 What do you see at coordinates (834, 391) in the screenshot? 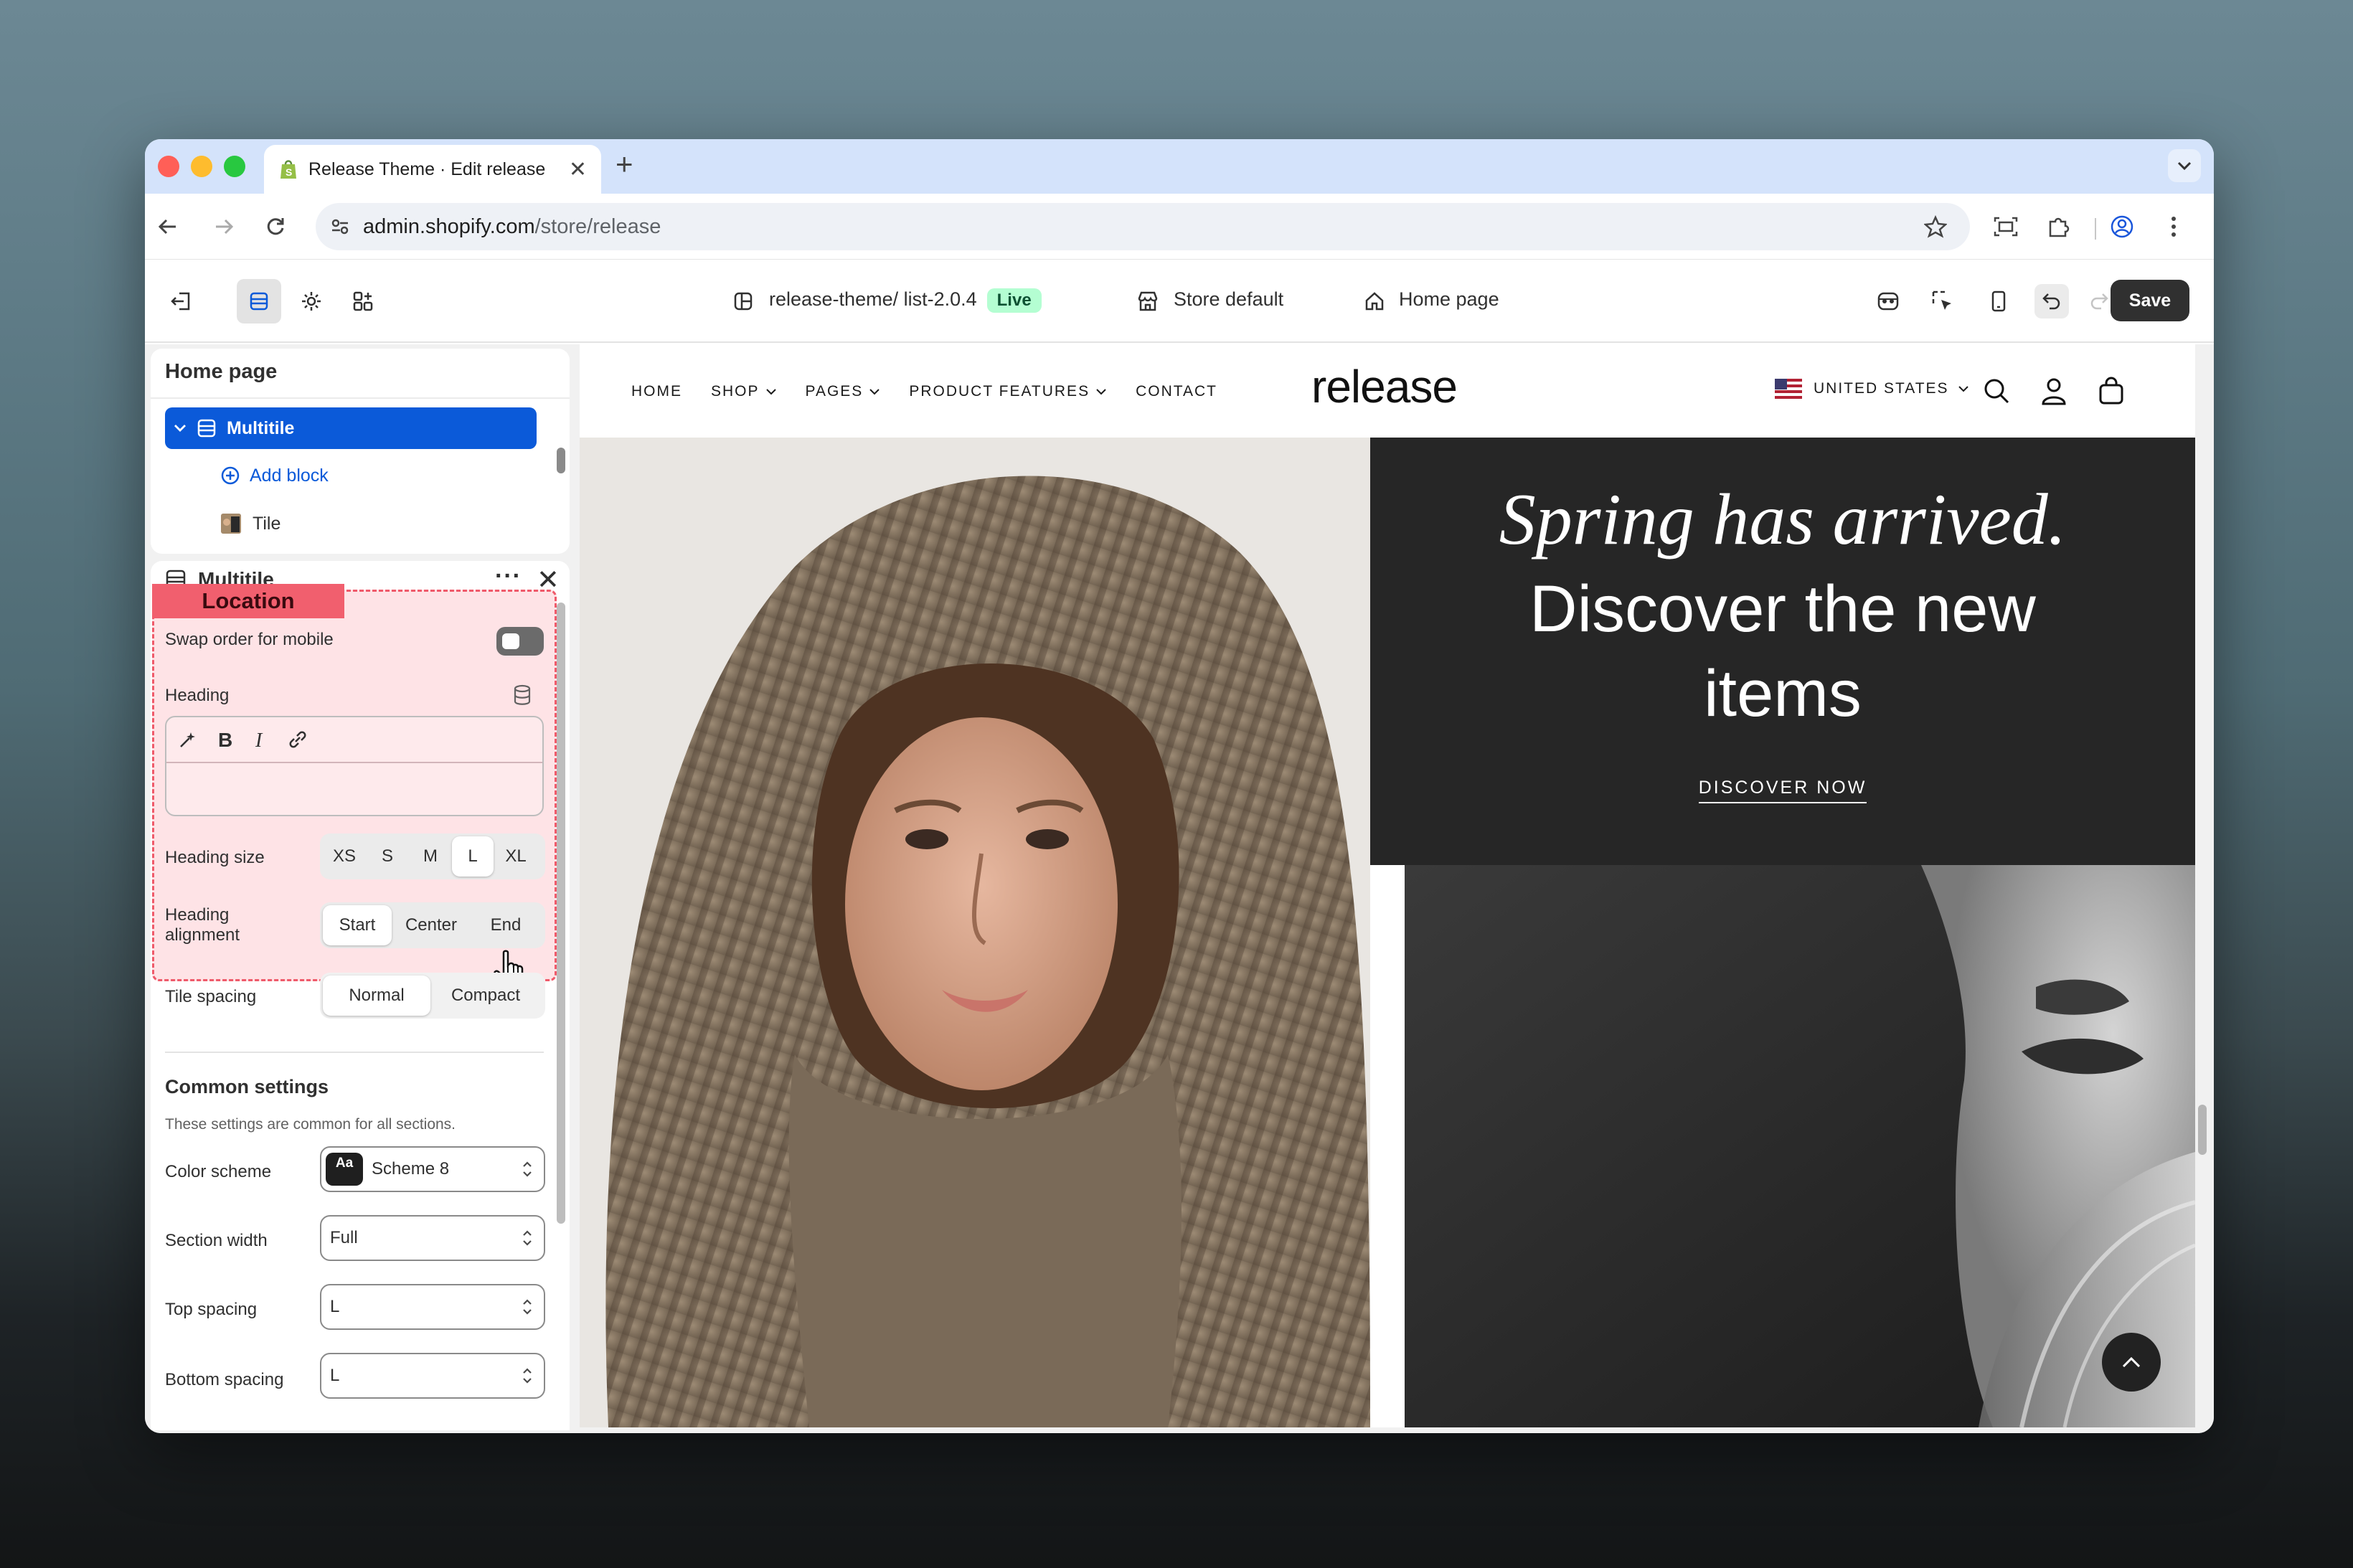
I see `nav-pages-label: PAGES` at bounding box center [834, 391].